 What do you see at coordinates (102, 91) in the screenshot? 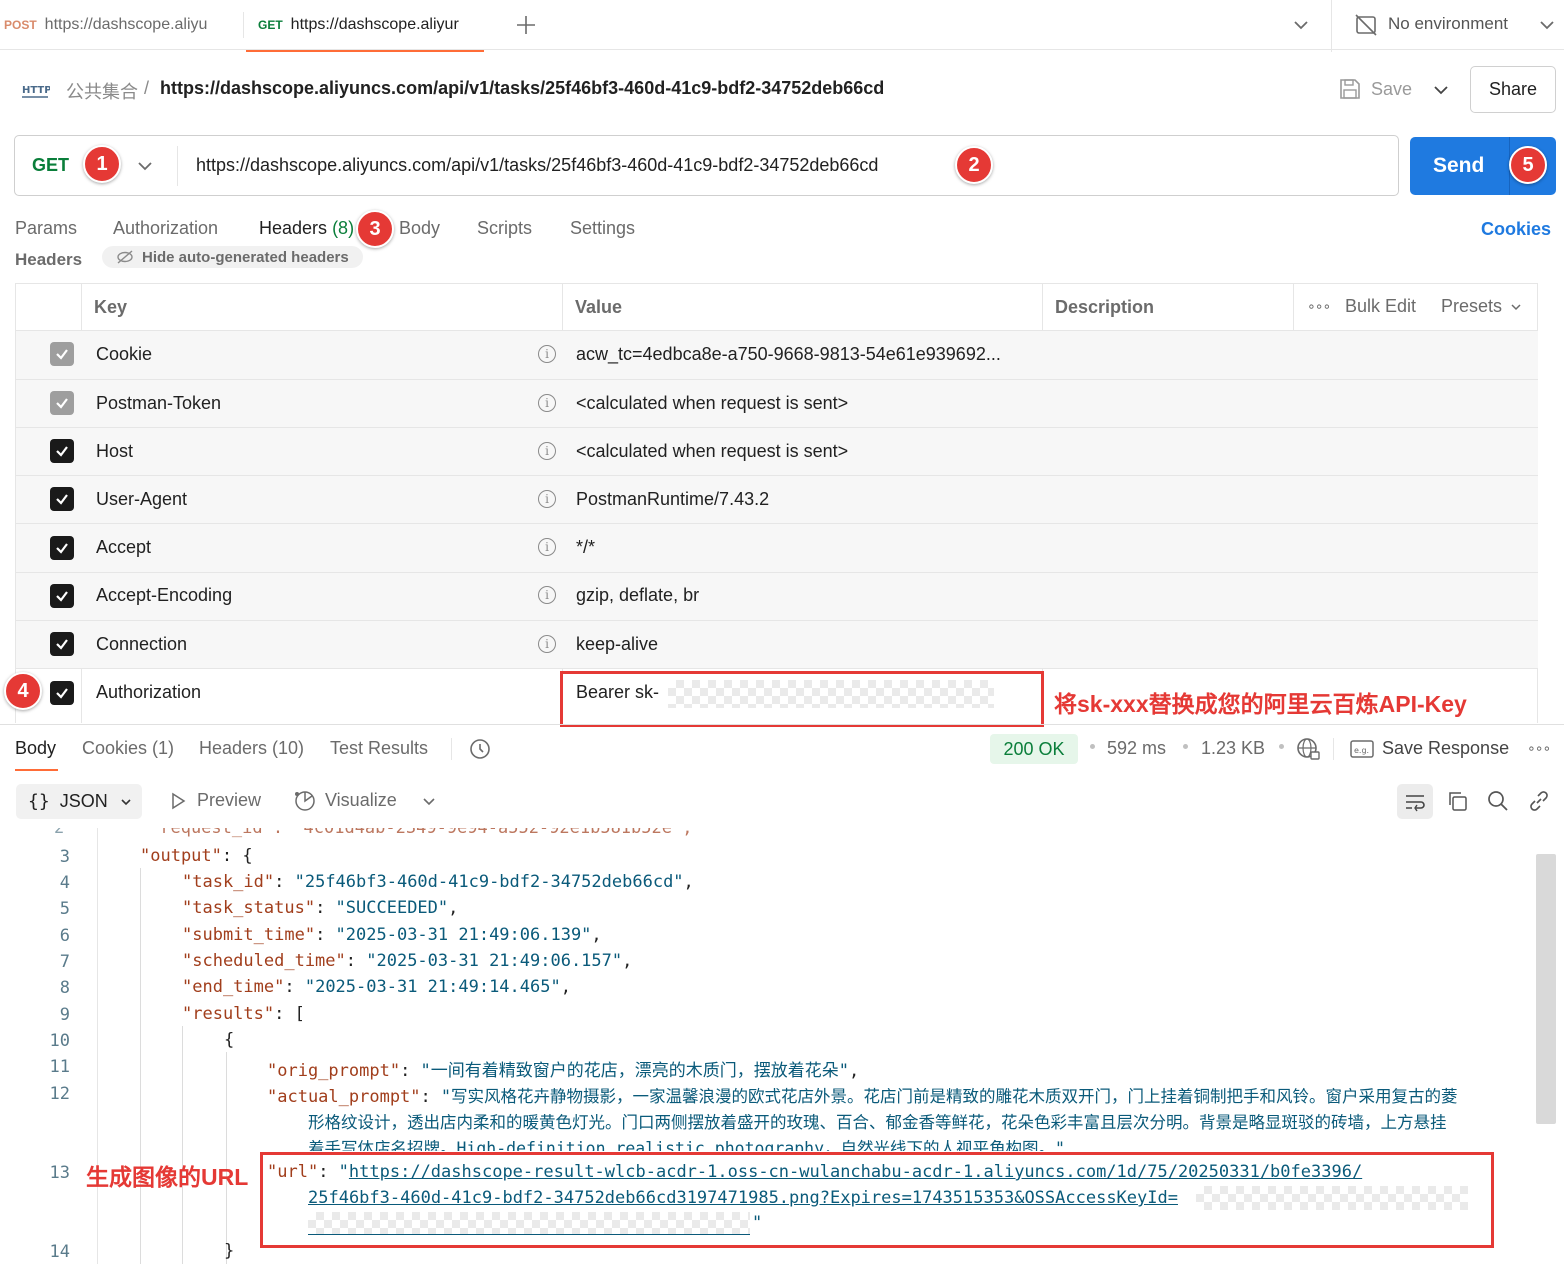
I see `breadcrumb-collection: 公共集合` at bounding box center [102, 91].